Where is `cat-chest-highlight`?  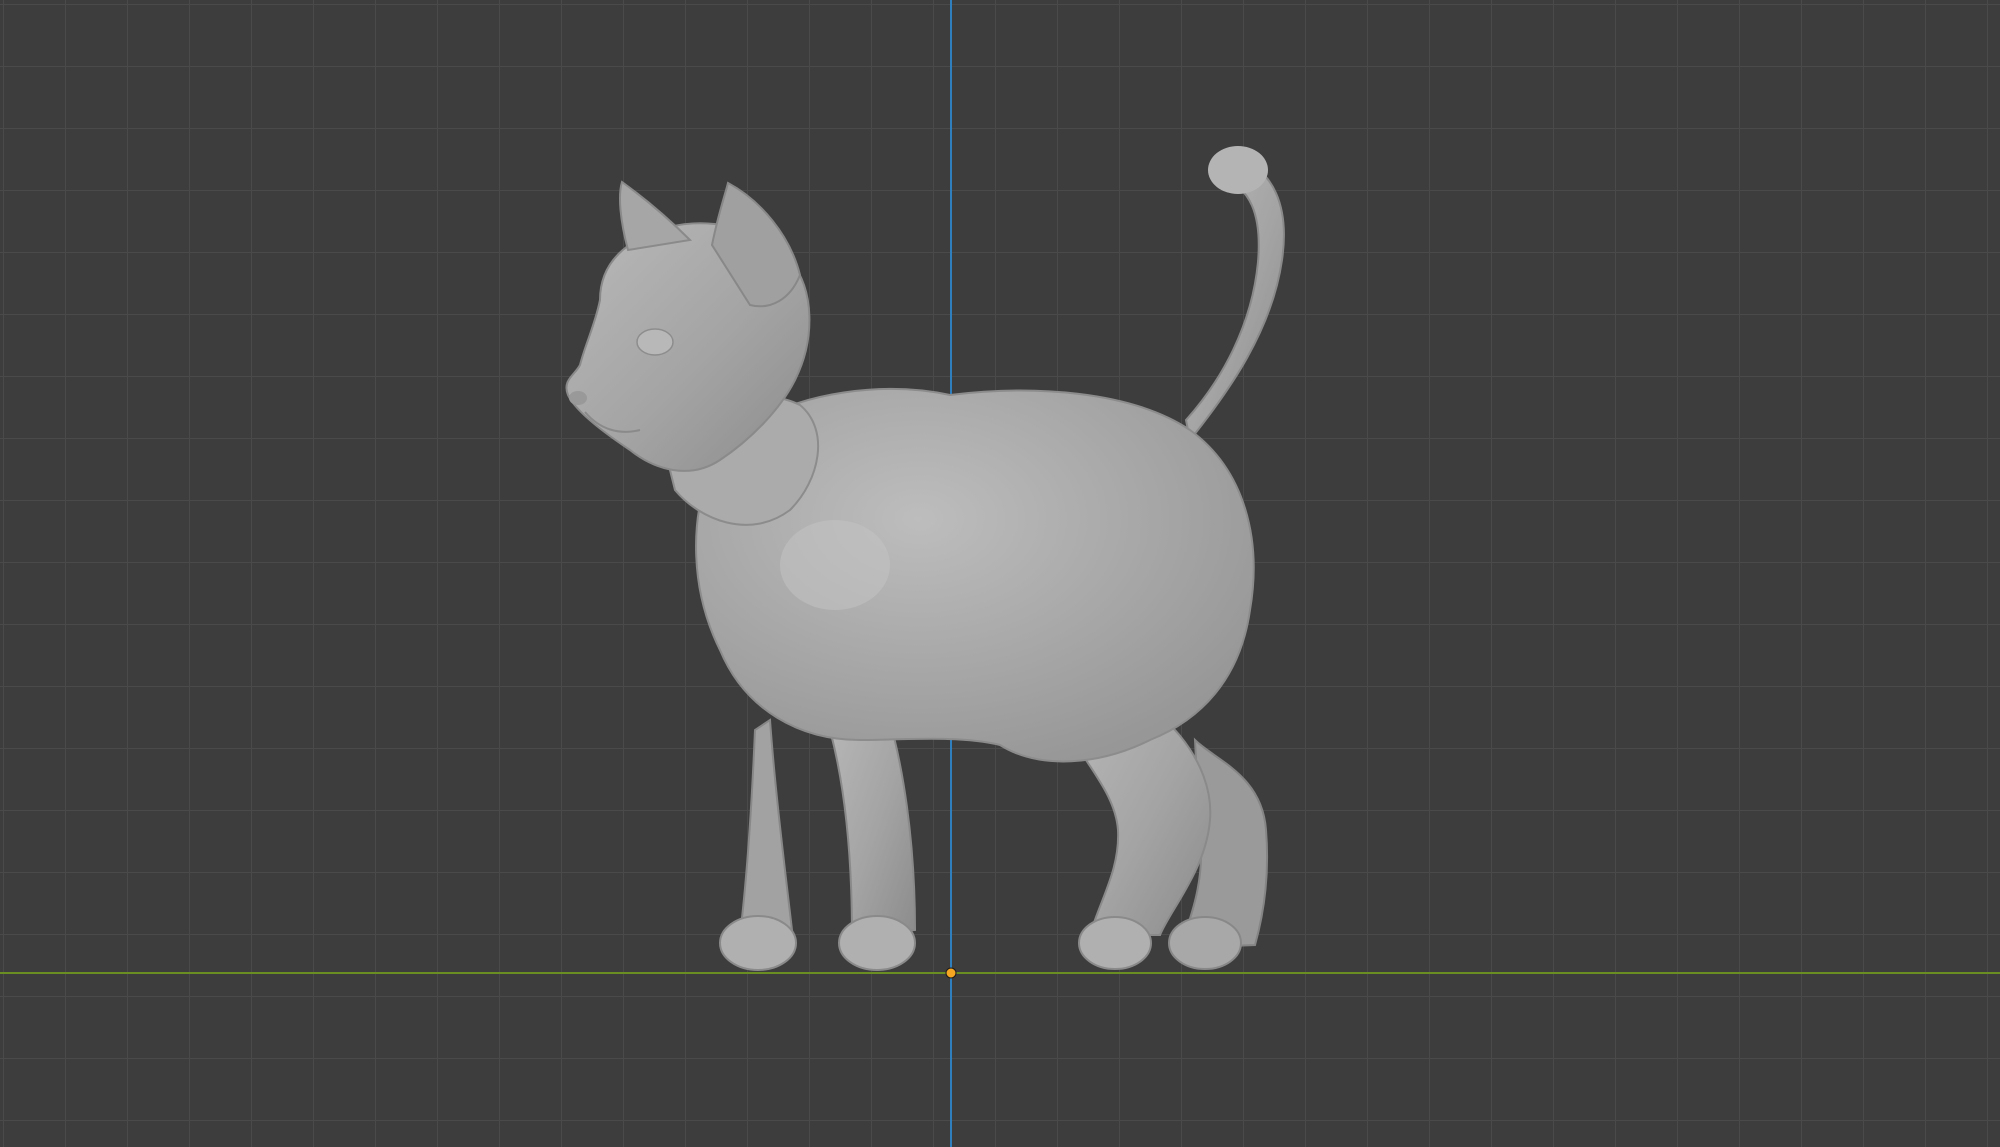
cat-chest-highlight is located at coordinates (835, 565).